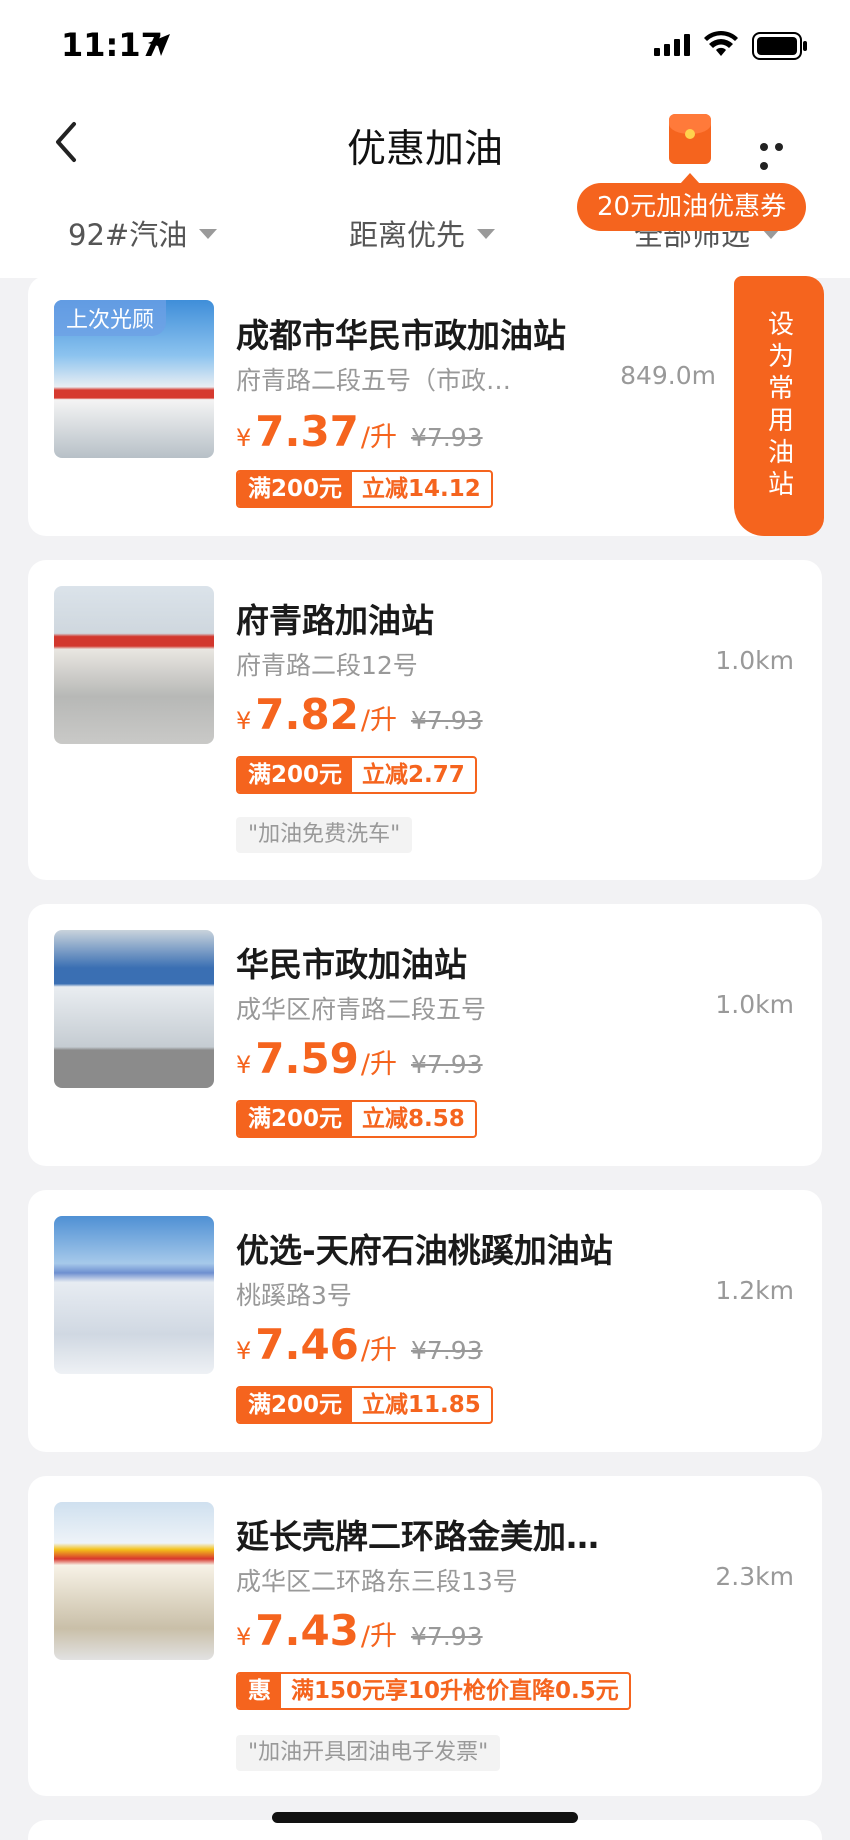 This screenshot has height=1840, width=850. I want to click on battery-icon, so click(779, 46).